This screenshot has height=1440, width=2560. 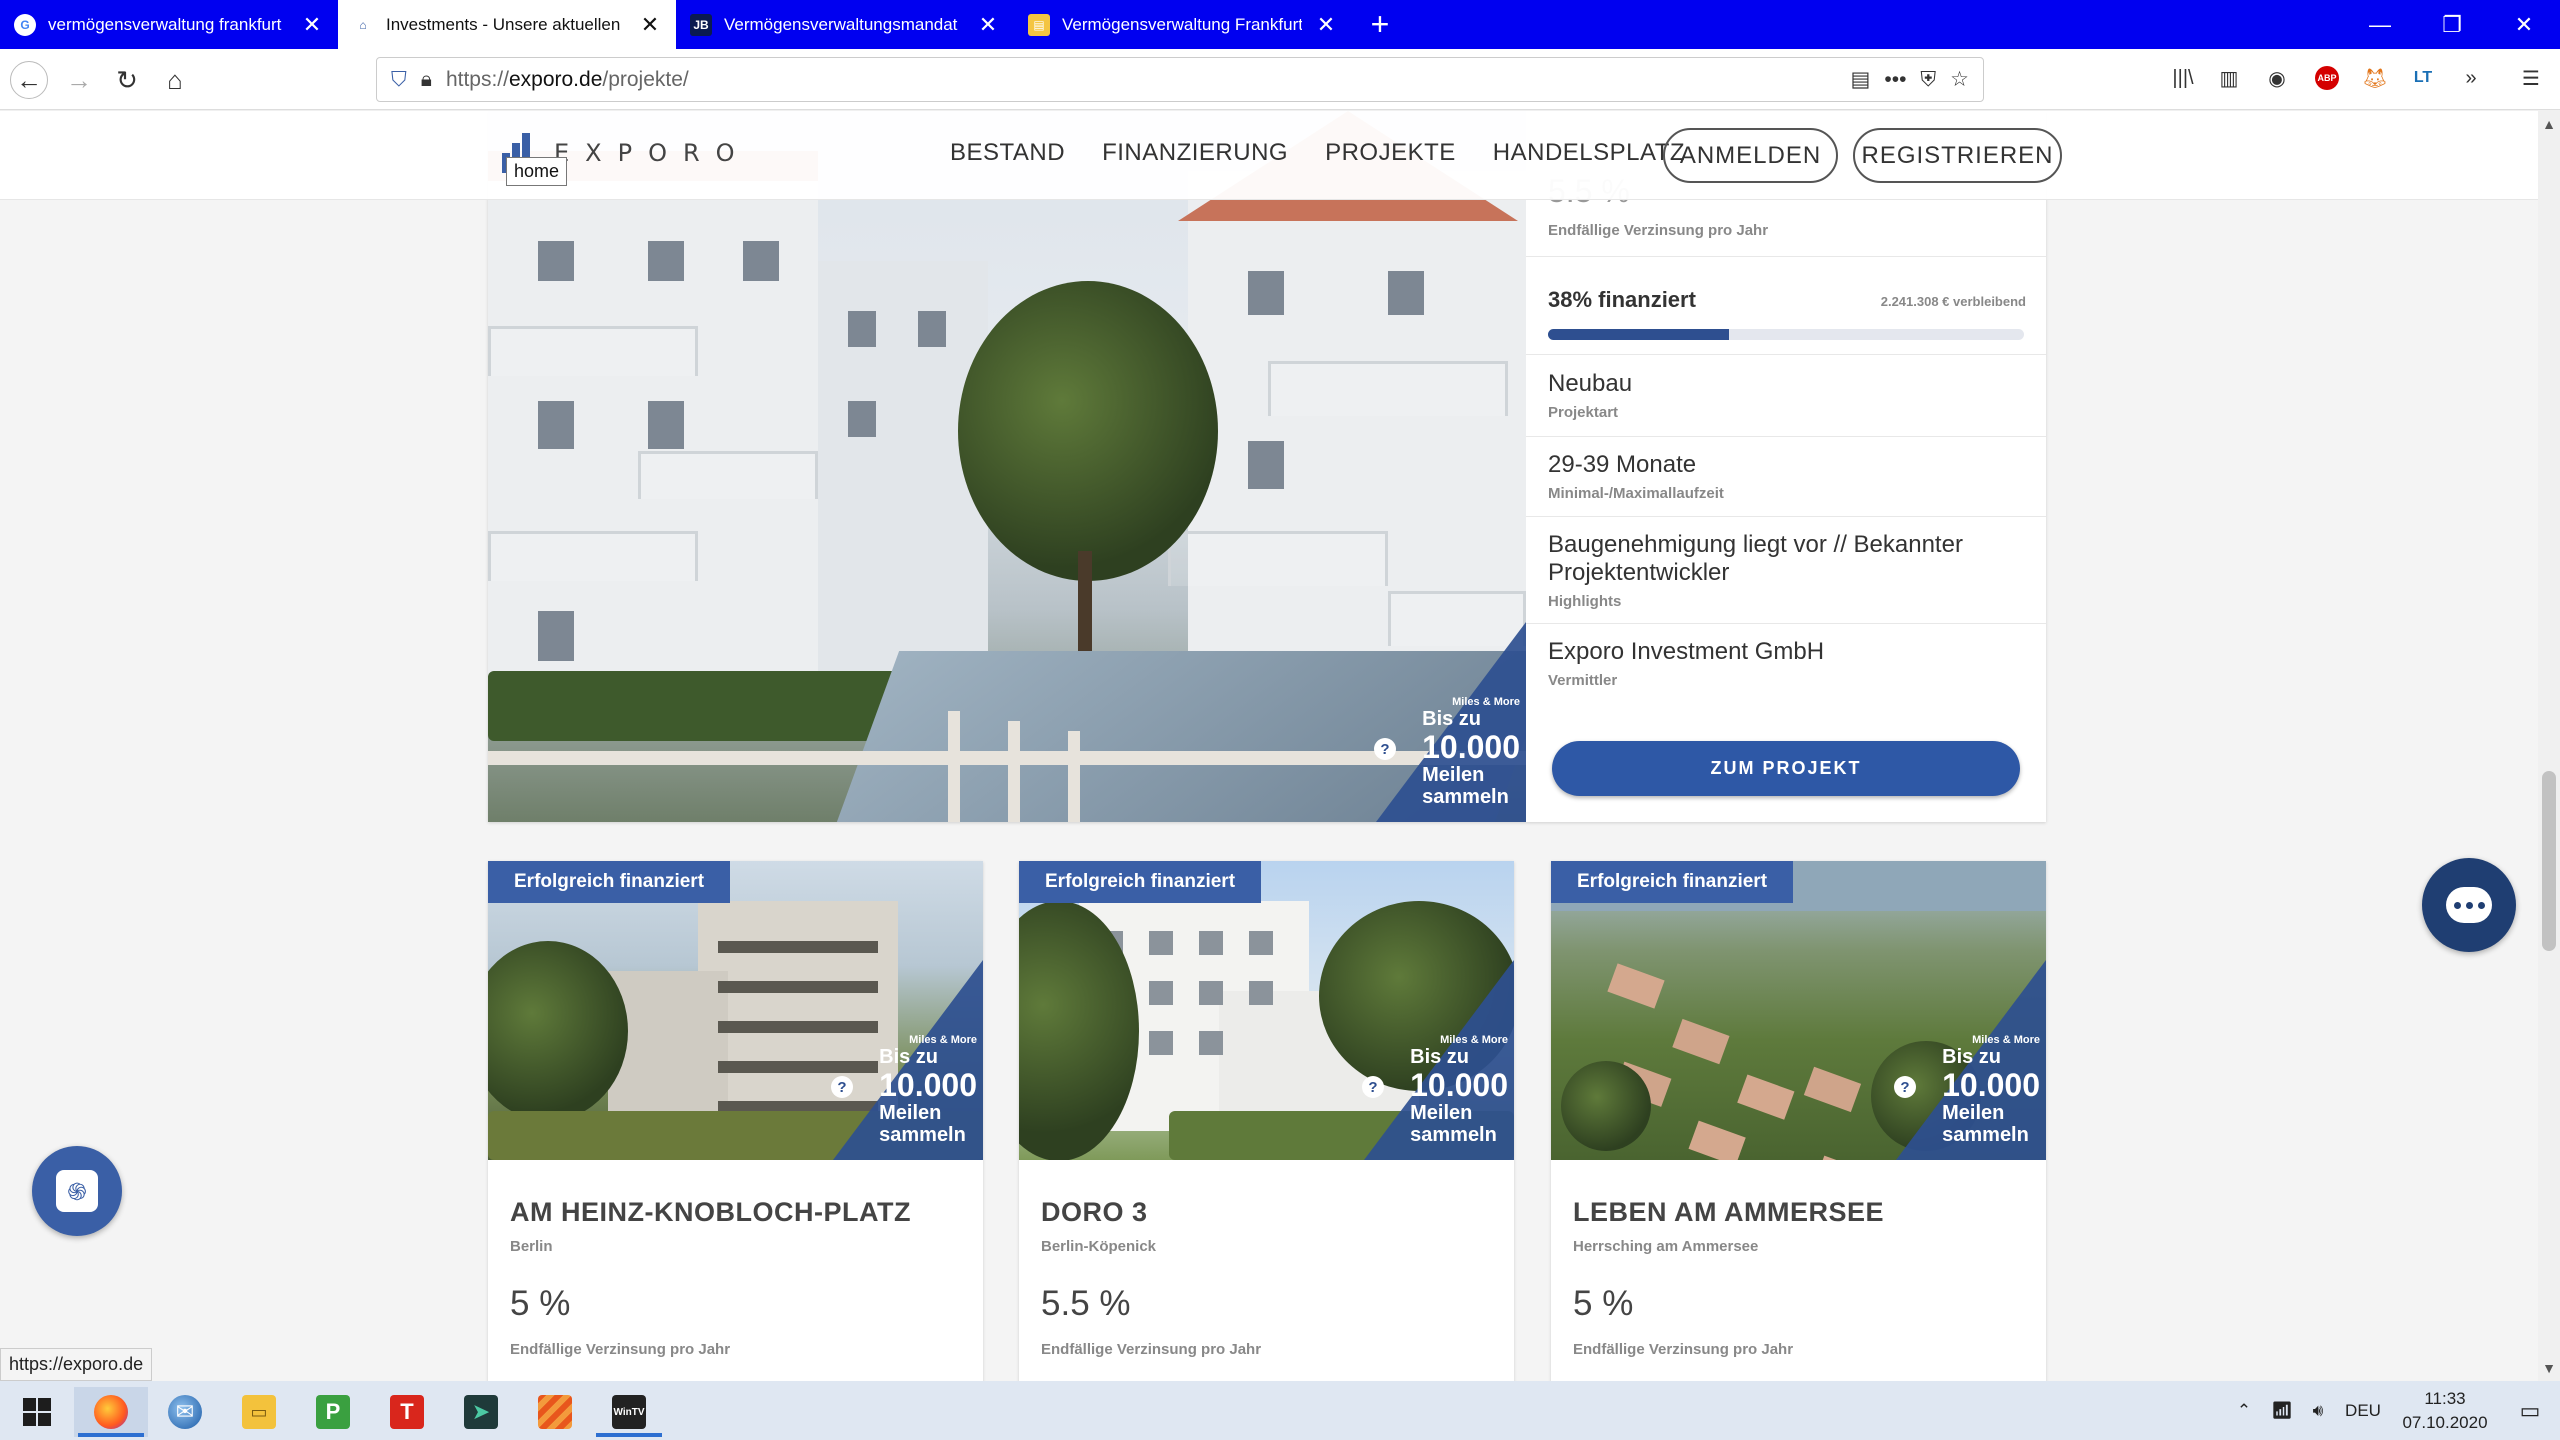 I want to click on metamask-icon: 🦊︎, so click(x=2375, y=78).